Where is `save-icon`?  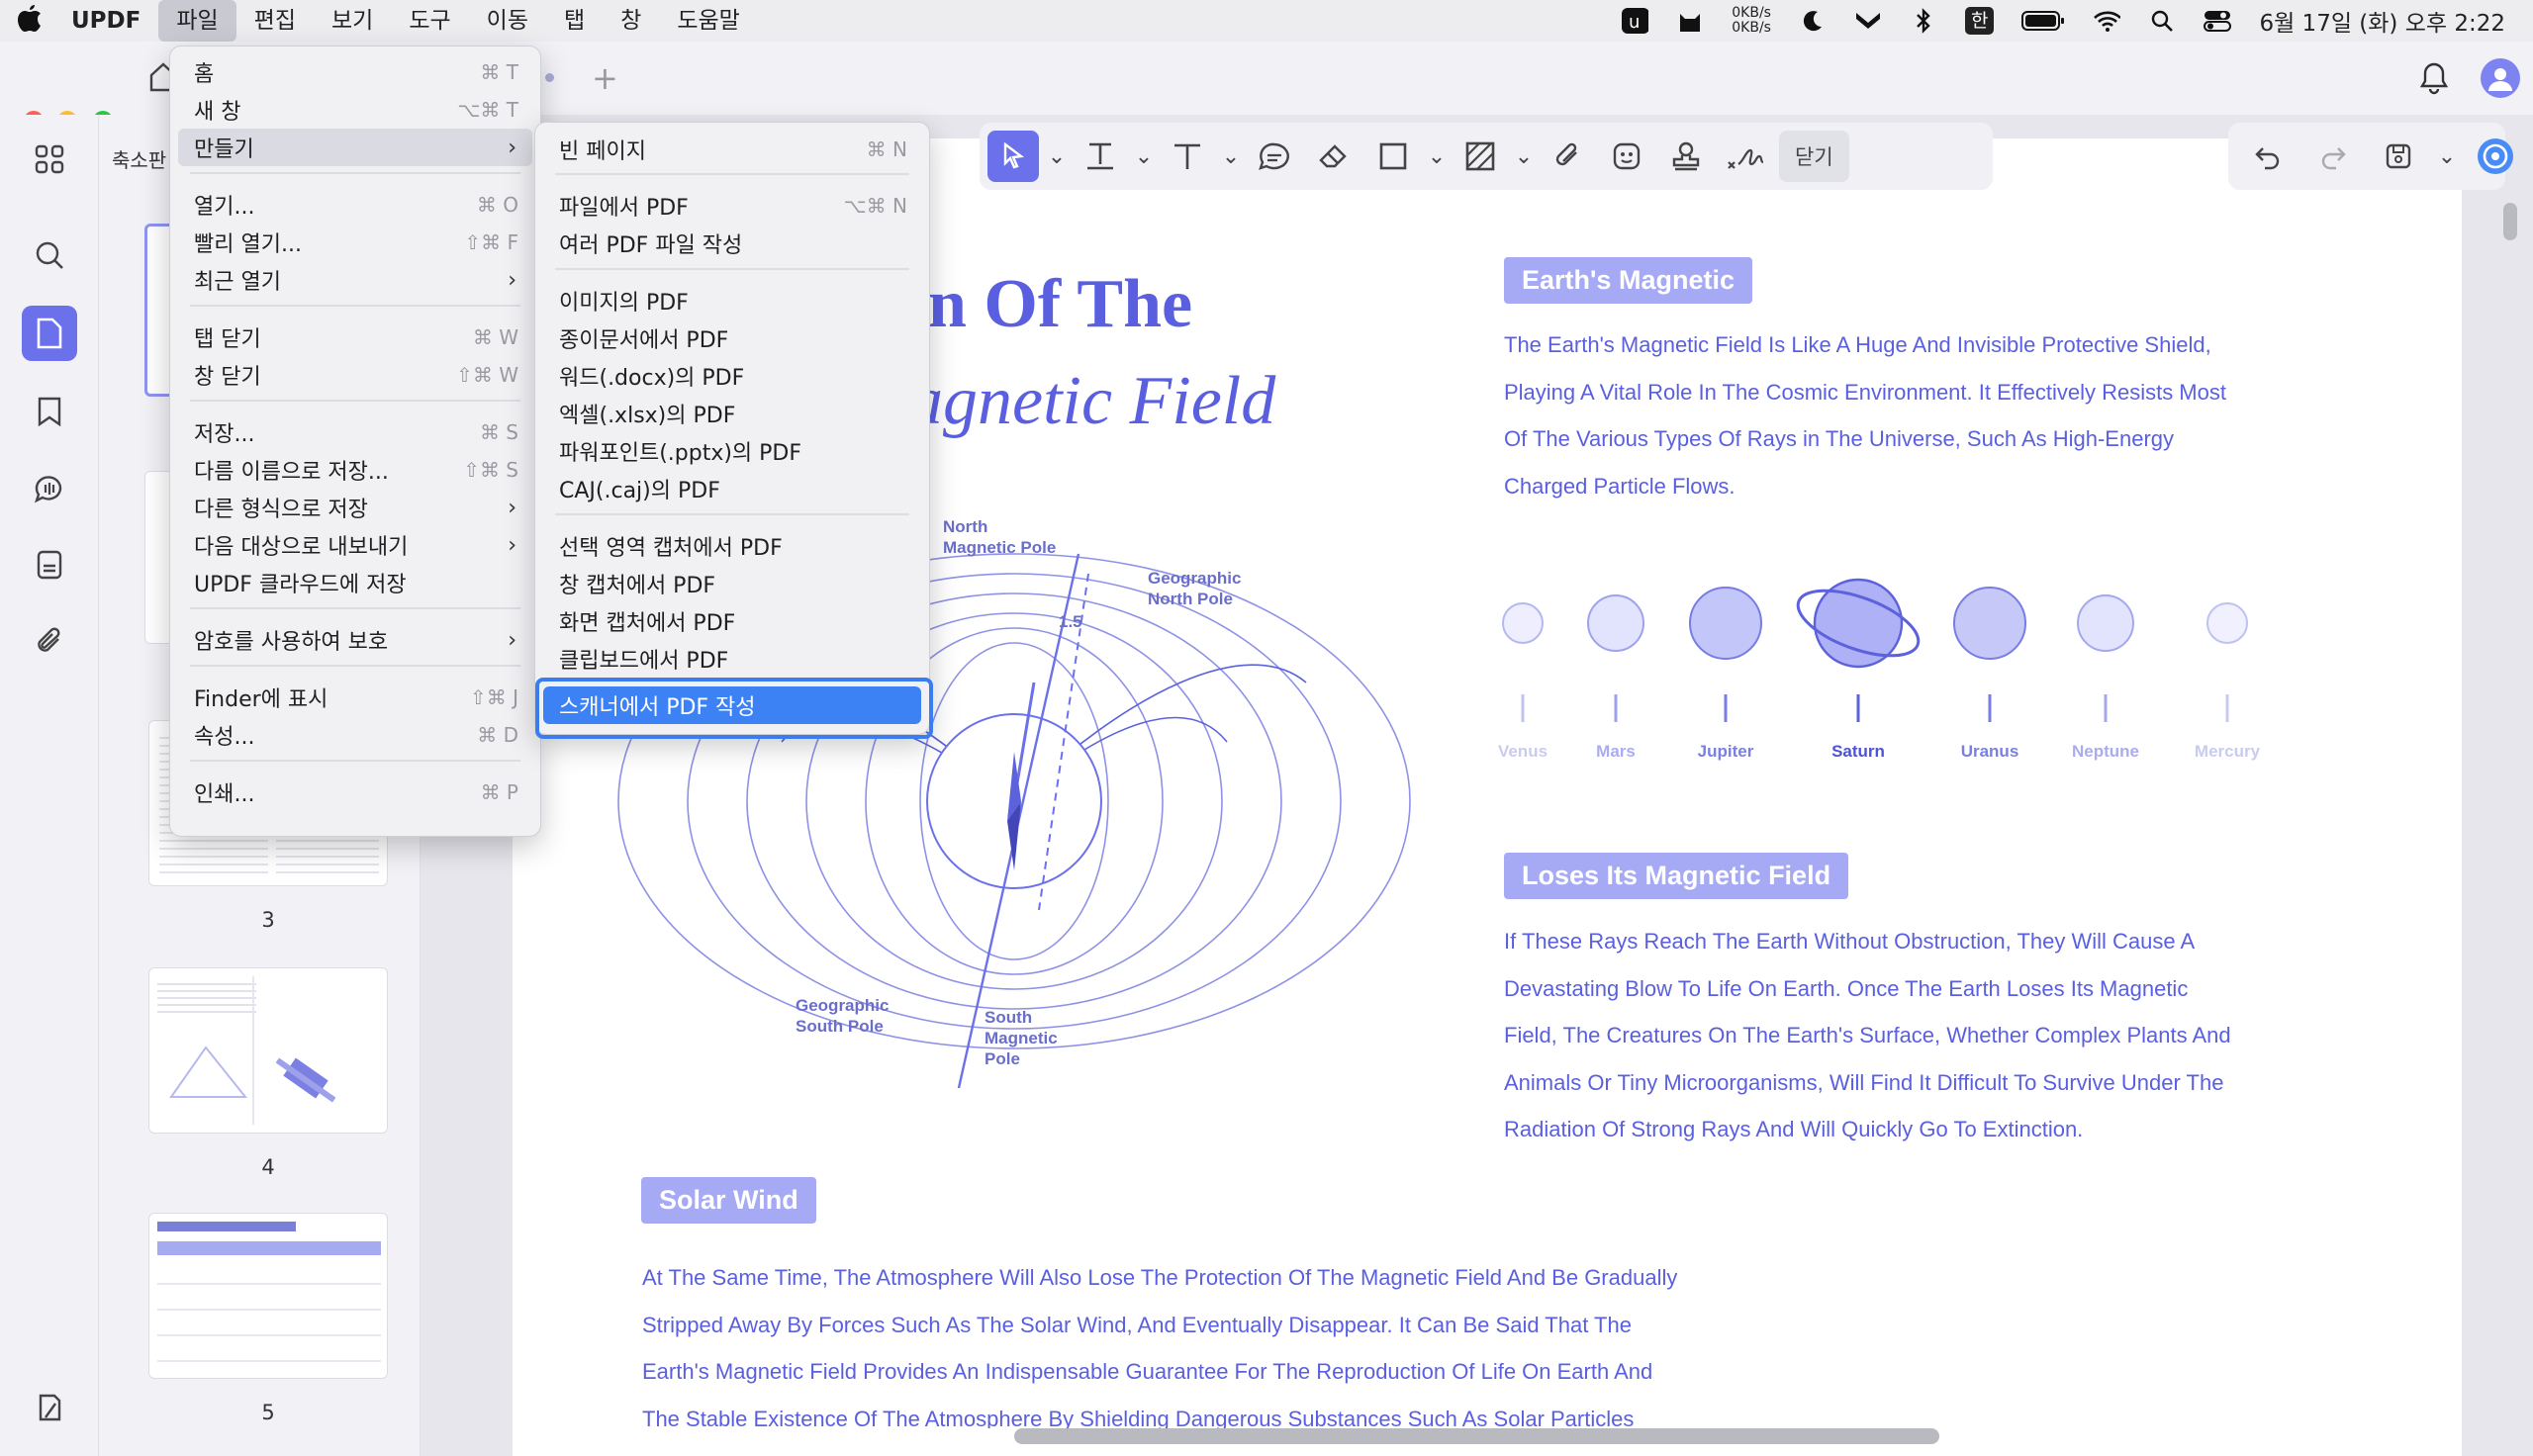 save-icon is located at coordinates (2398, 156).